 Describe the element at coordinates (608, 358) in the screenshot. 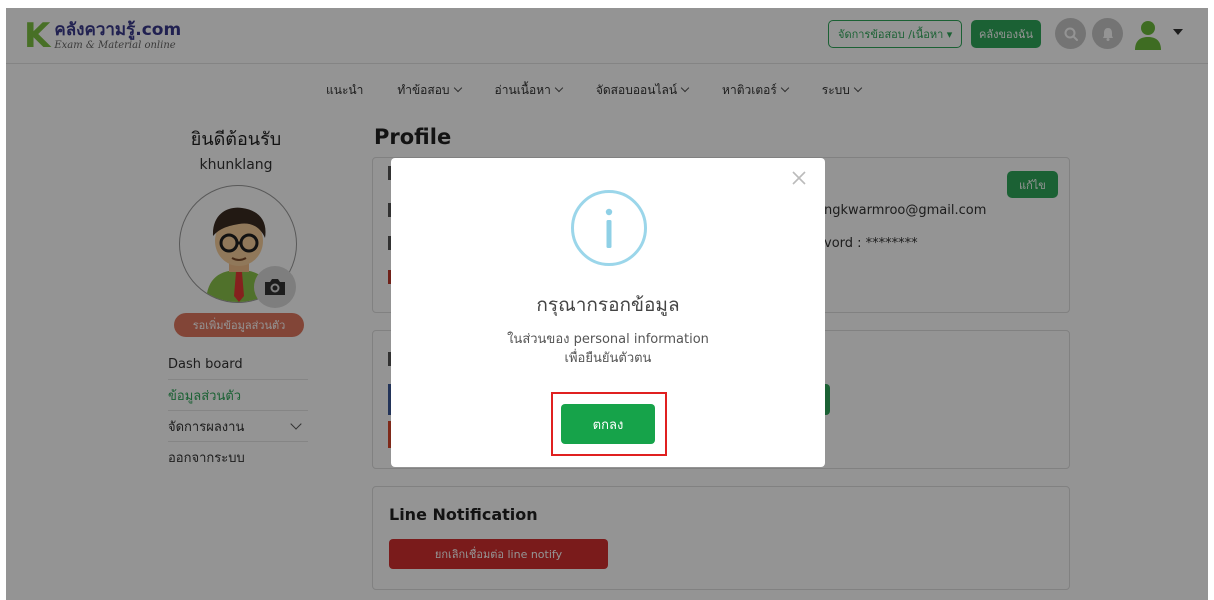

I see `dialog-message-line2: เพื่อยืนยันตัวตน` at that location.